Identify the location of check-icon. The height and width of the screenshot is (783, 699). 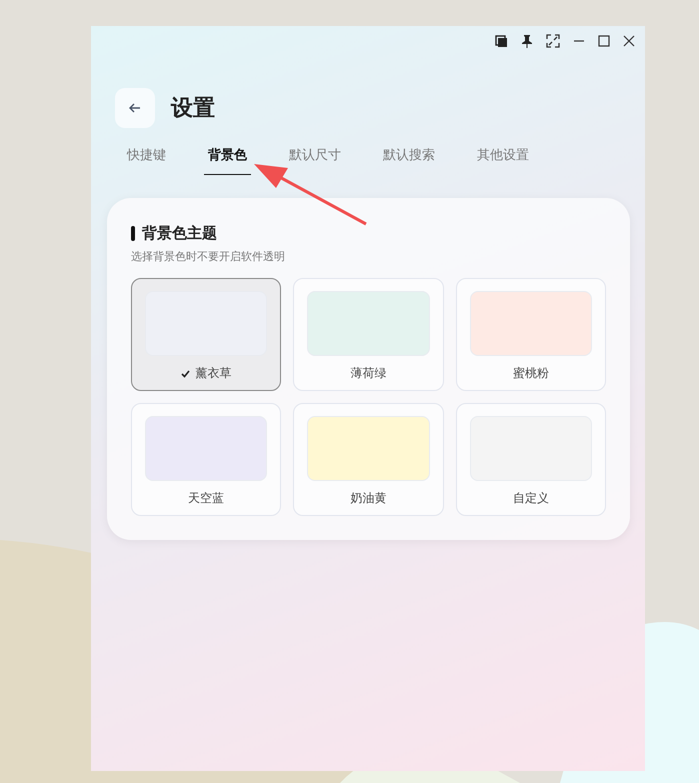
(185, 374).